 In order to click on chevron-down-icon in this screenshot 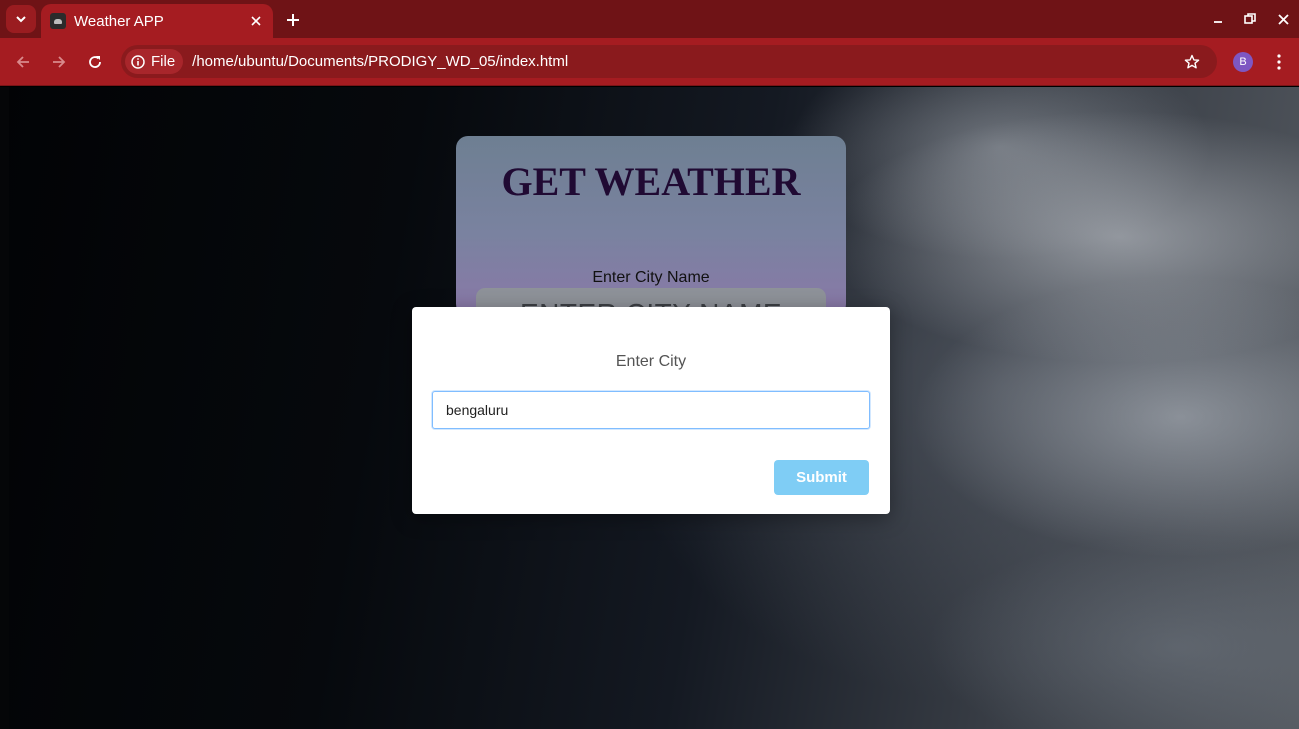, I will do `click(21, 19)`.